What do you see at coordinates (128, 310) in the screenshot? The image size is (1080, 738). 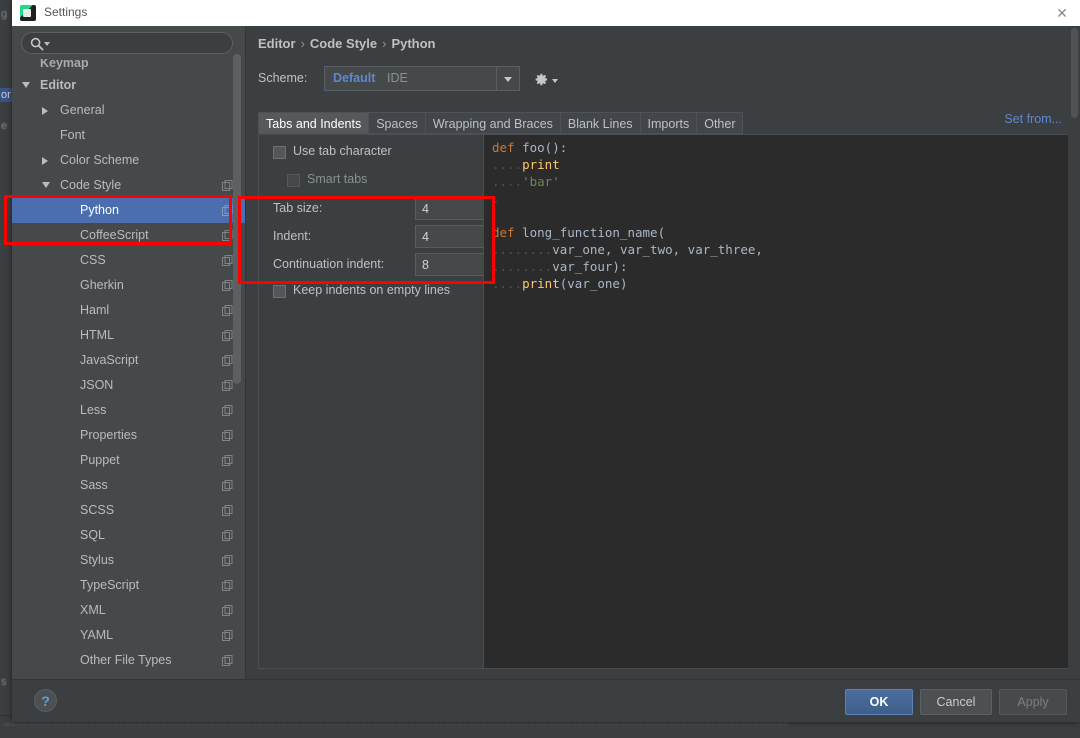 I see `sidebar-item-haml: Haml` at bounding box center [128, 310].